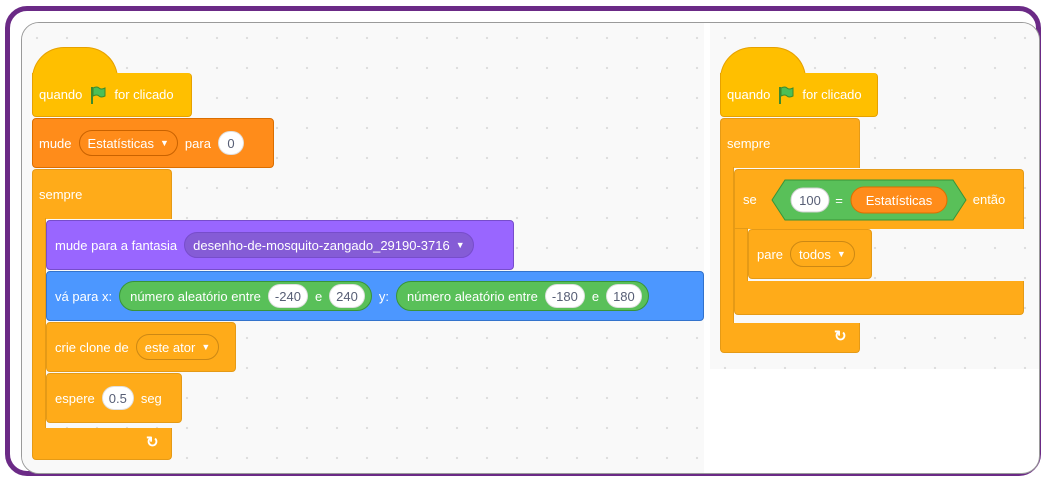 This screenshot has height=481, width=1047. I want to click on random-x-from-input: -240, so click(287, 296).